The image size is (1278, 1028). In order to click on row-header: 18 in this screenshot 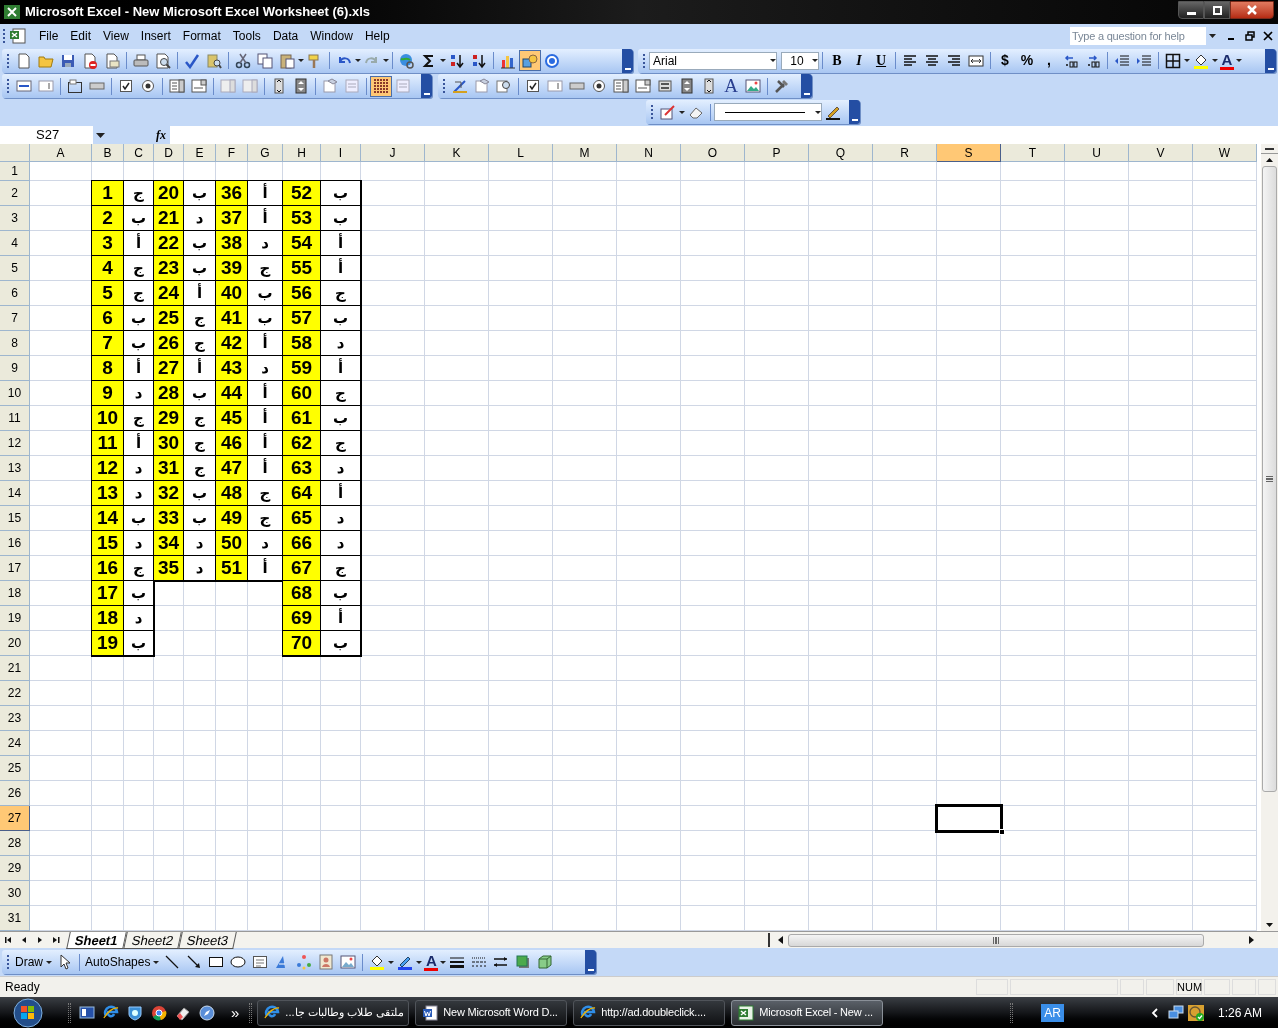, I will do `click(15, 593)`.